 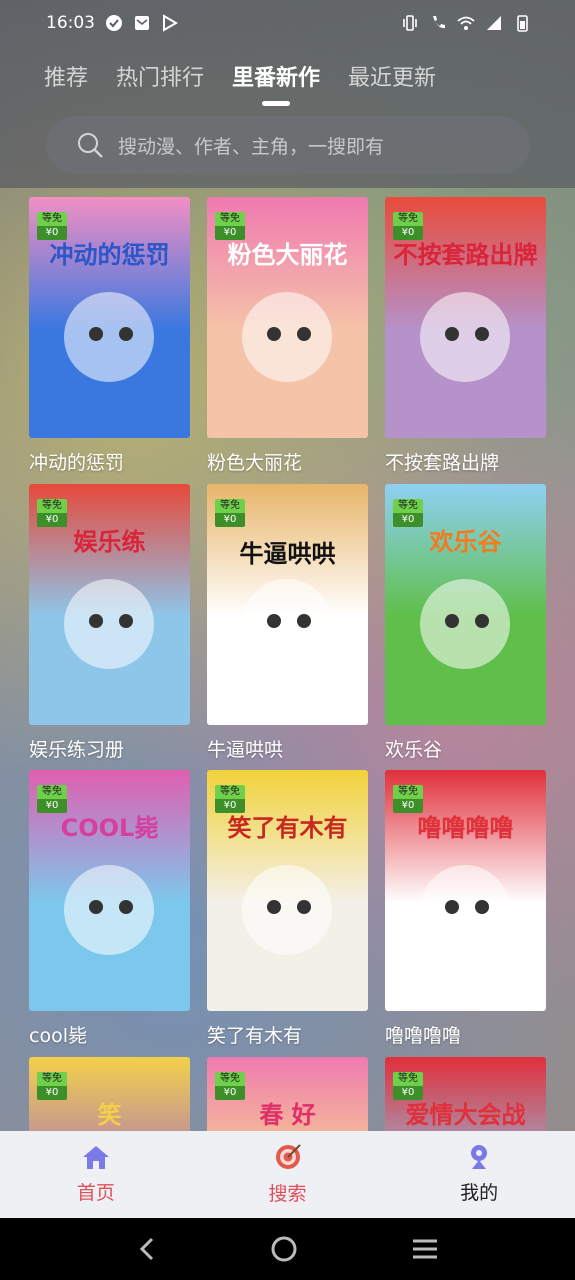 I want to click on comic-cover-image: 春 好等免 ¥0, so click(x=287, y=1094).